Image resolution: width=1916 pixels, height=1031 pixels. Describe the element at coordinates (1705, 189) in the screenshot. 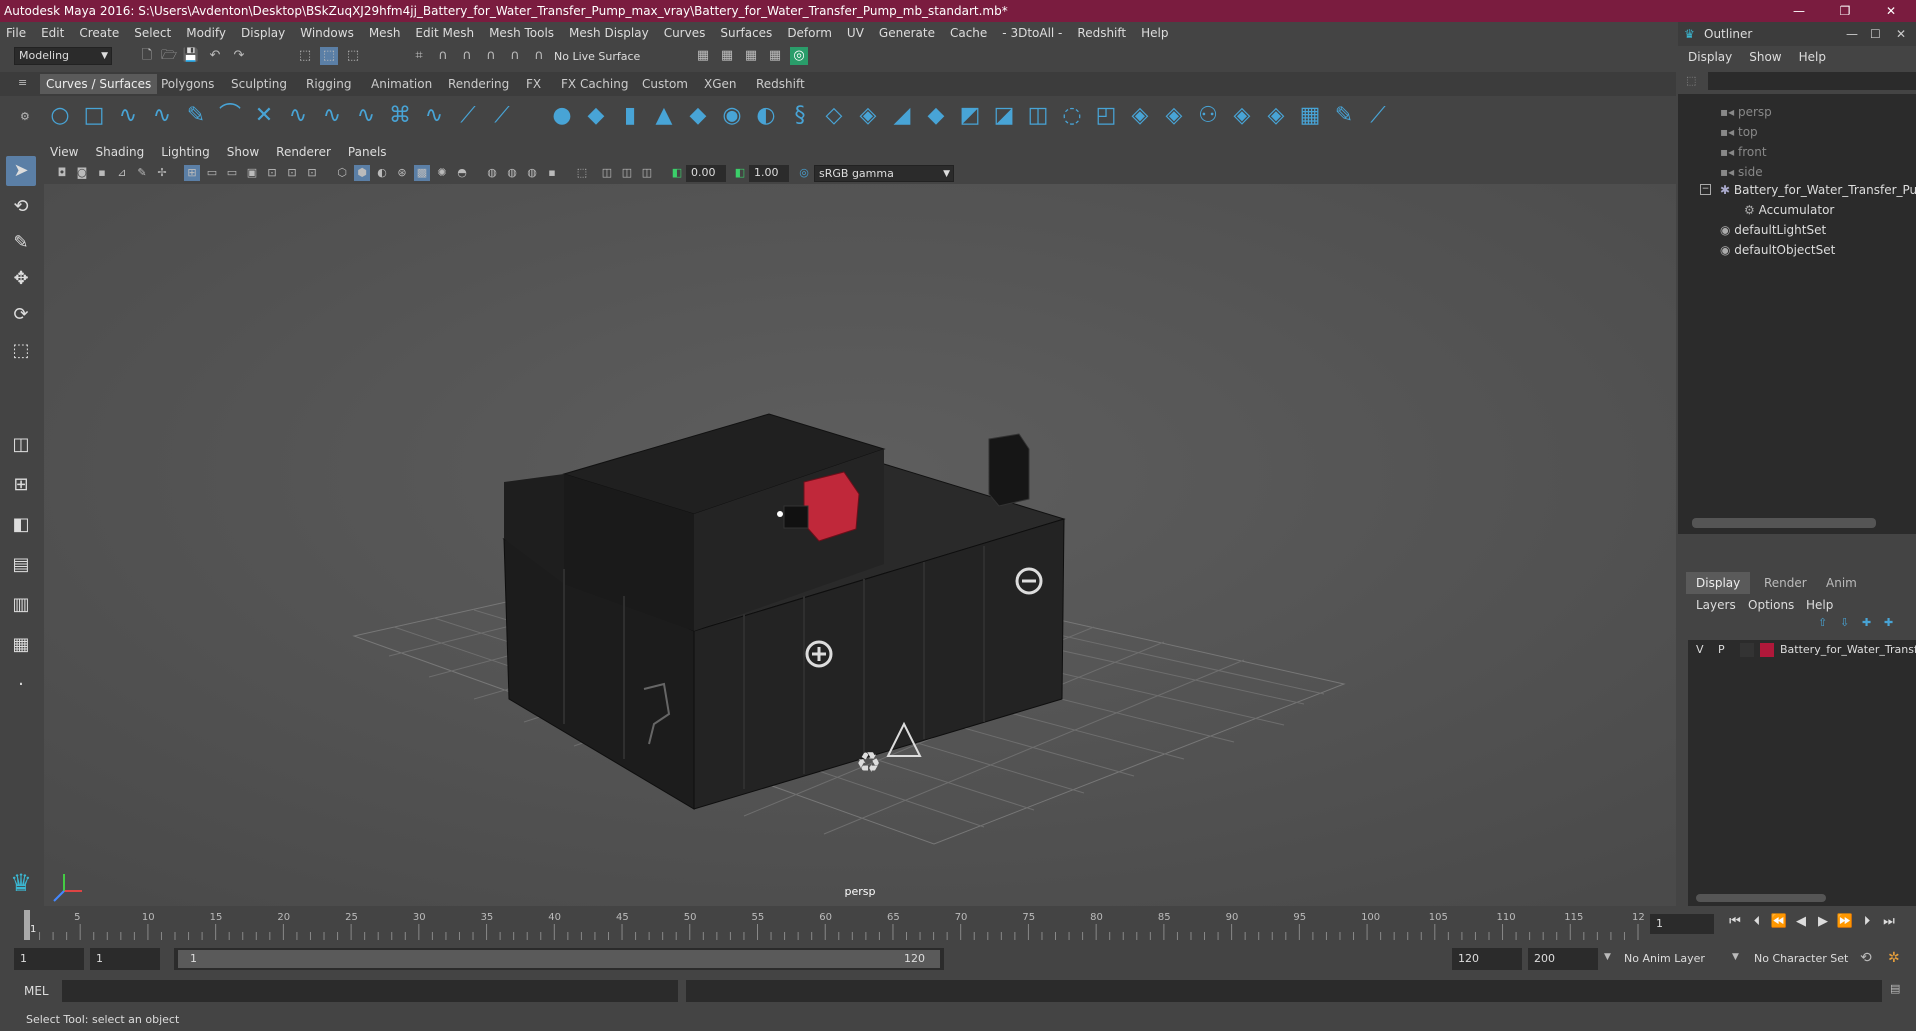

I see `collapse-icon: −` at that location.